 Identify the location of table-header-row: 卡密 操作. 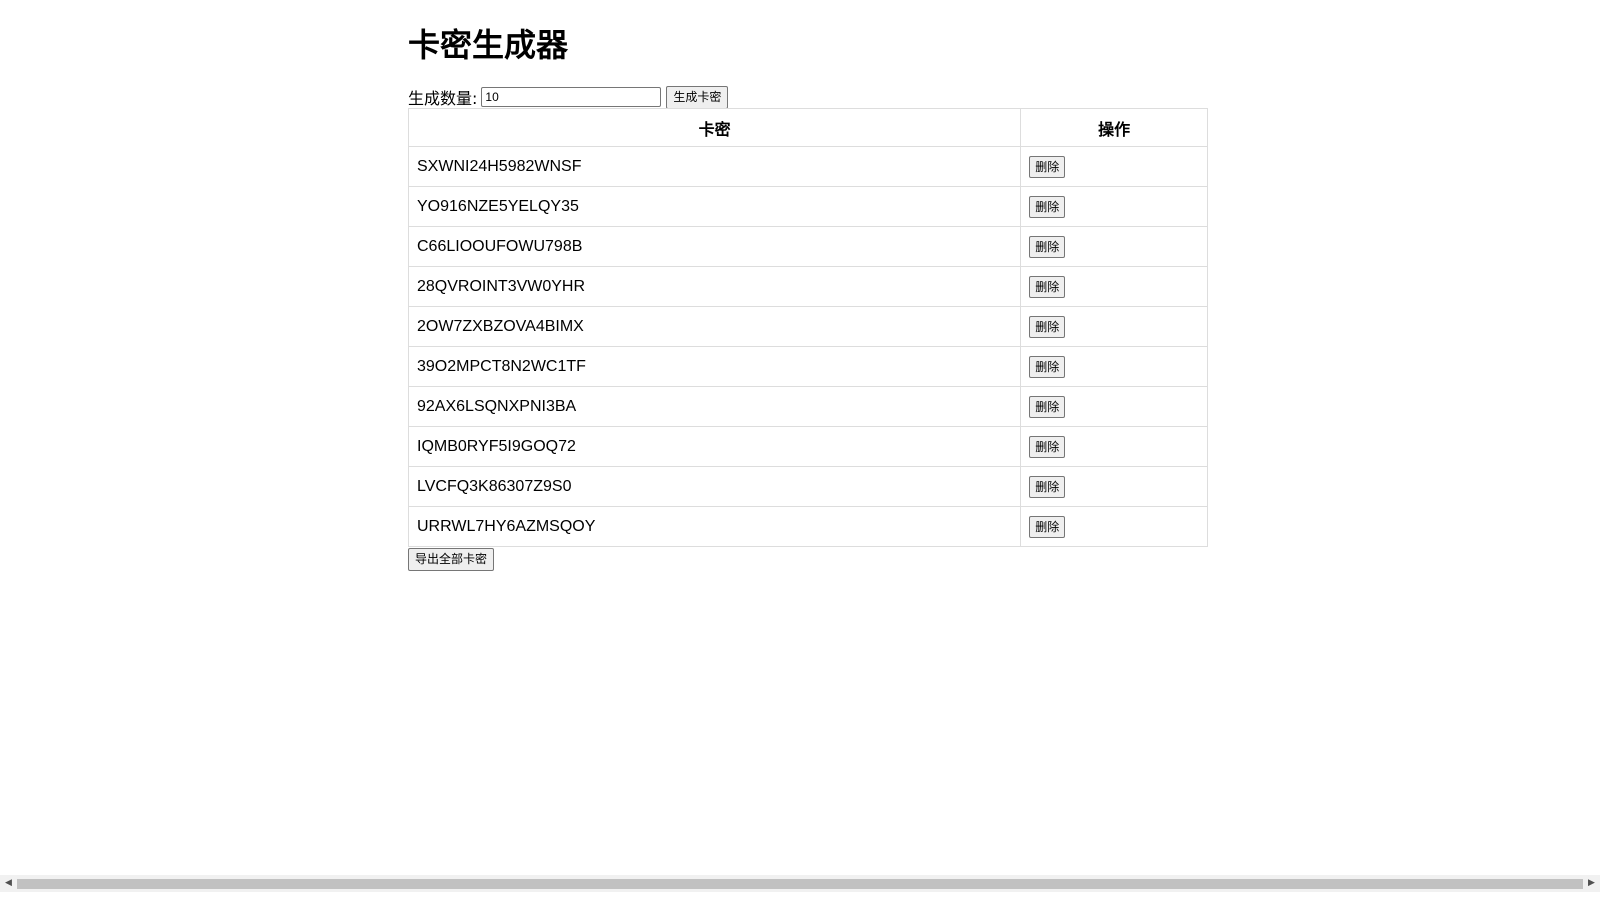
(807, 127).